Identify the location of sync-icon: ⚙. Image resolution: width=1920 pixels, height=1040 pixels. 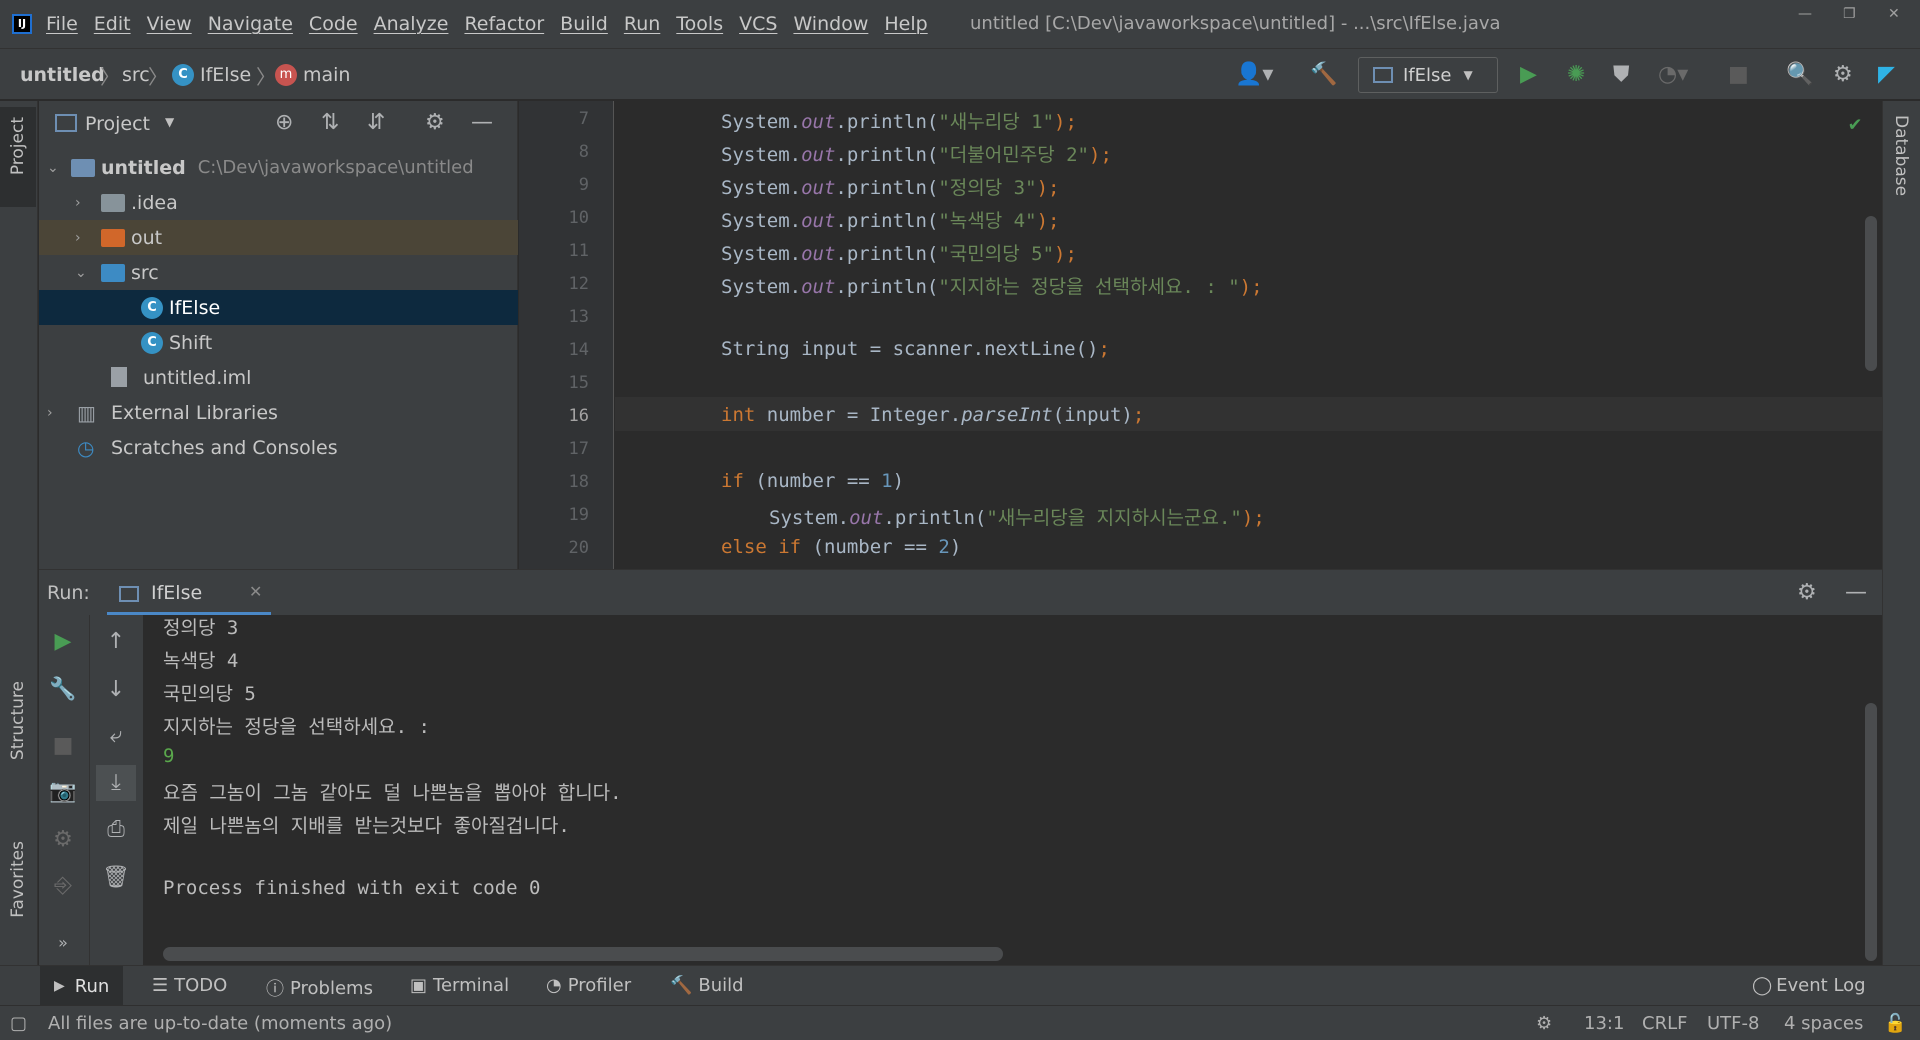
(1544, 1023).